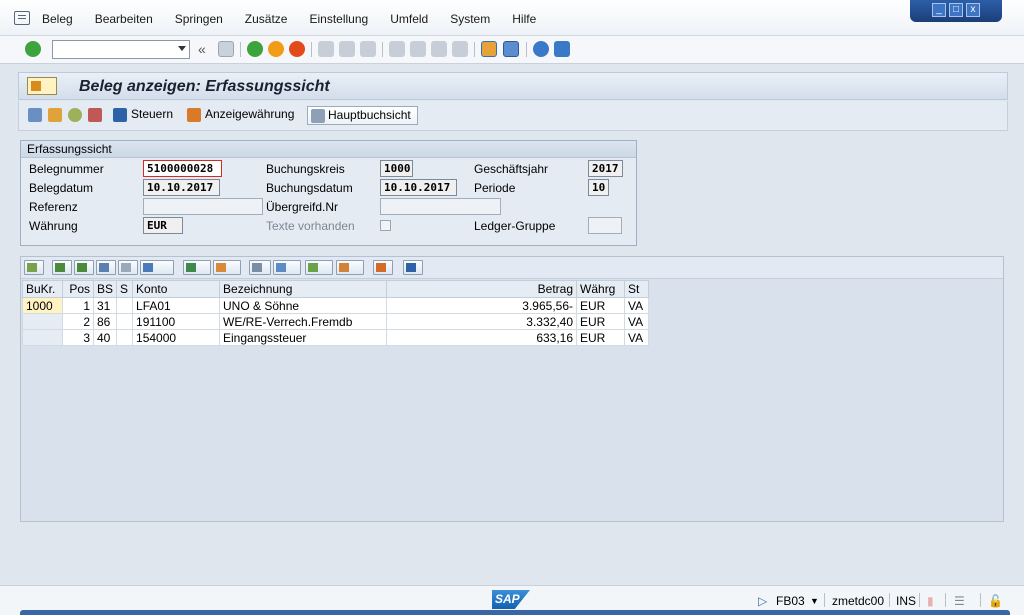  What do you see at coordinates (176, 321) in the screenshot?
I see `cell-konto: 191100` at bounding box center [176, 321].